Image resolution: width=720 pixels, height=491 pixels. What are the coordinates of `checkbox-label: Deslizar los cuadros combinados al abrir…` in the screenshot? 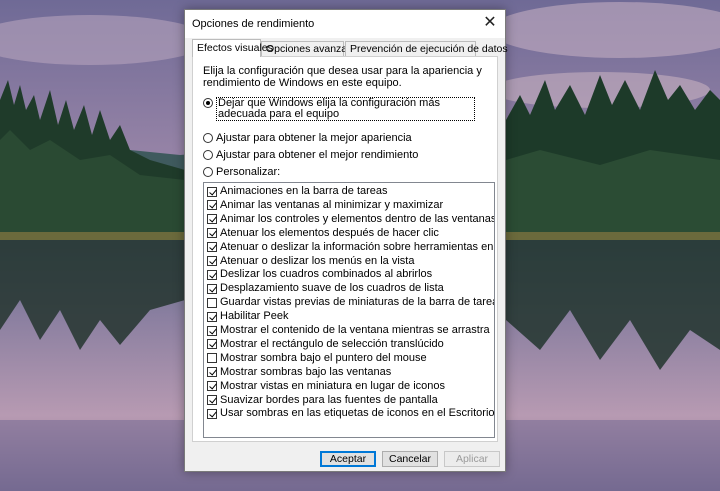 It's located at (326, 274).